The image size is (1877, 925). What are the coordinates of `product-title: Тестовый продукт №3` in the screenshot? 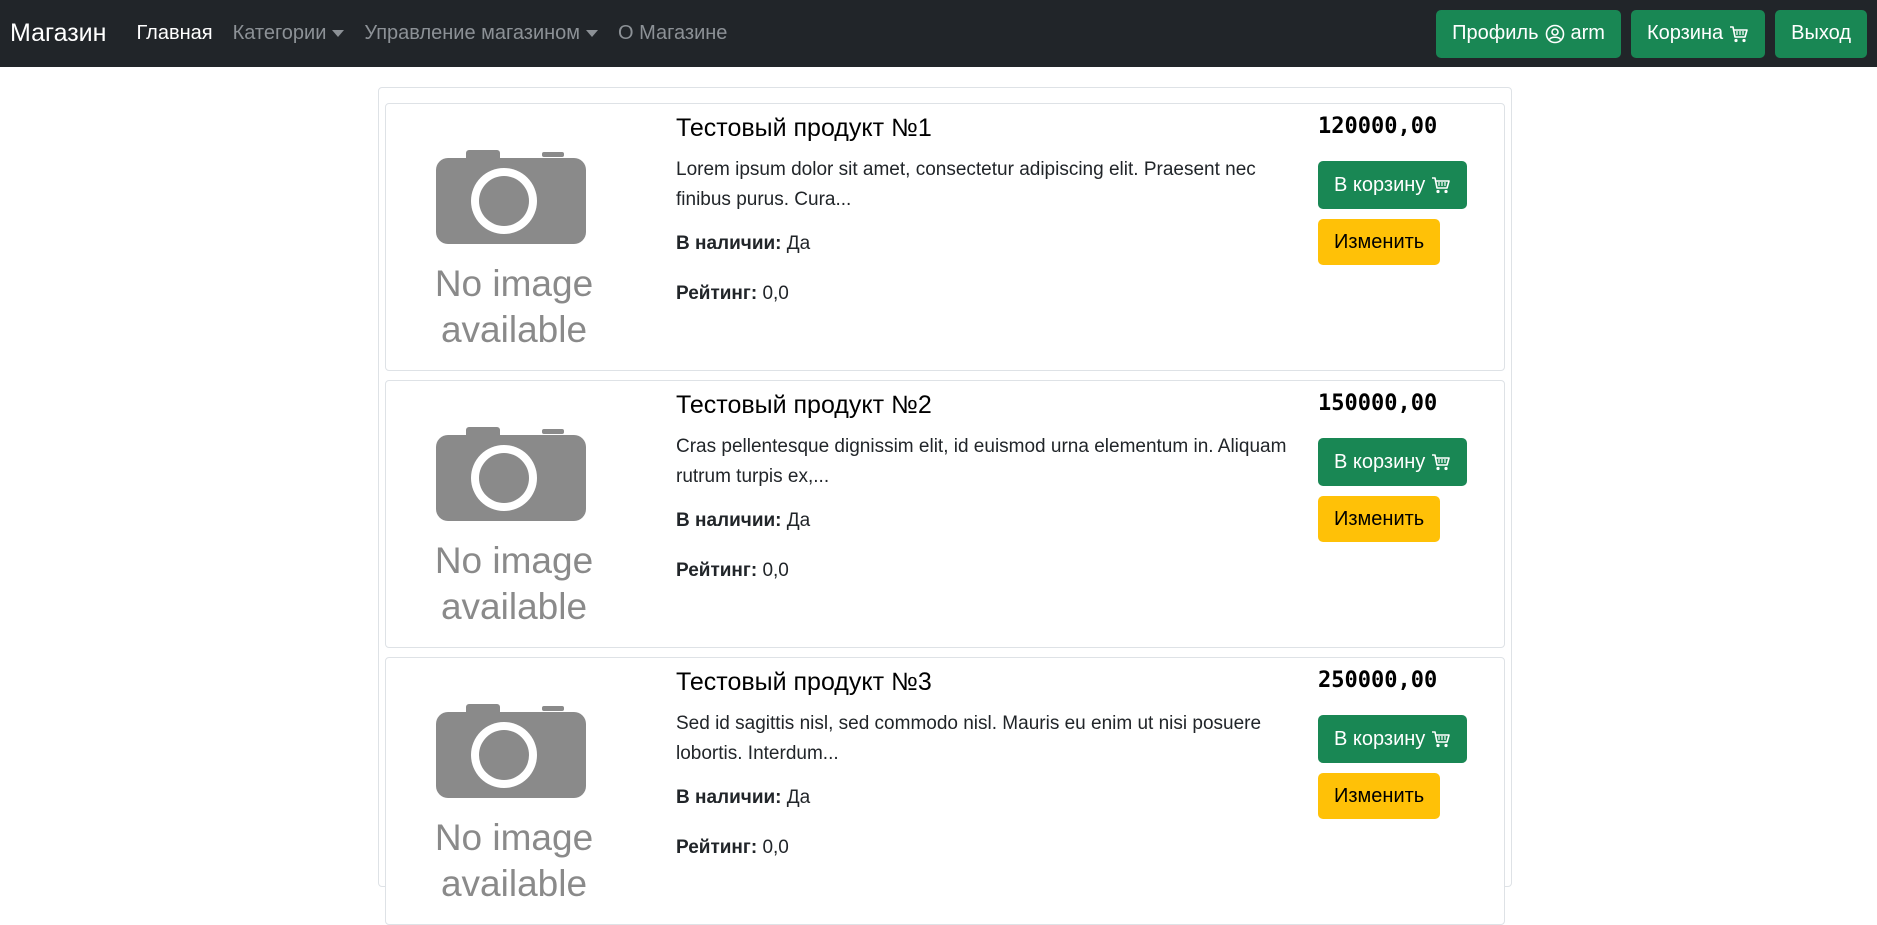 It's located at (986, 682).